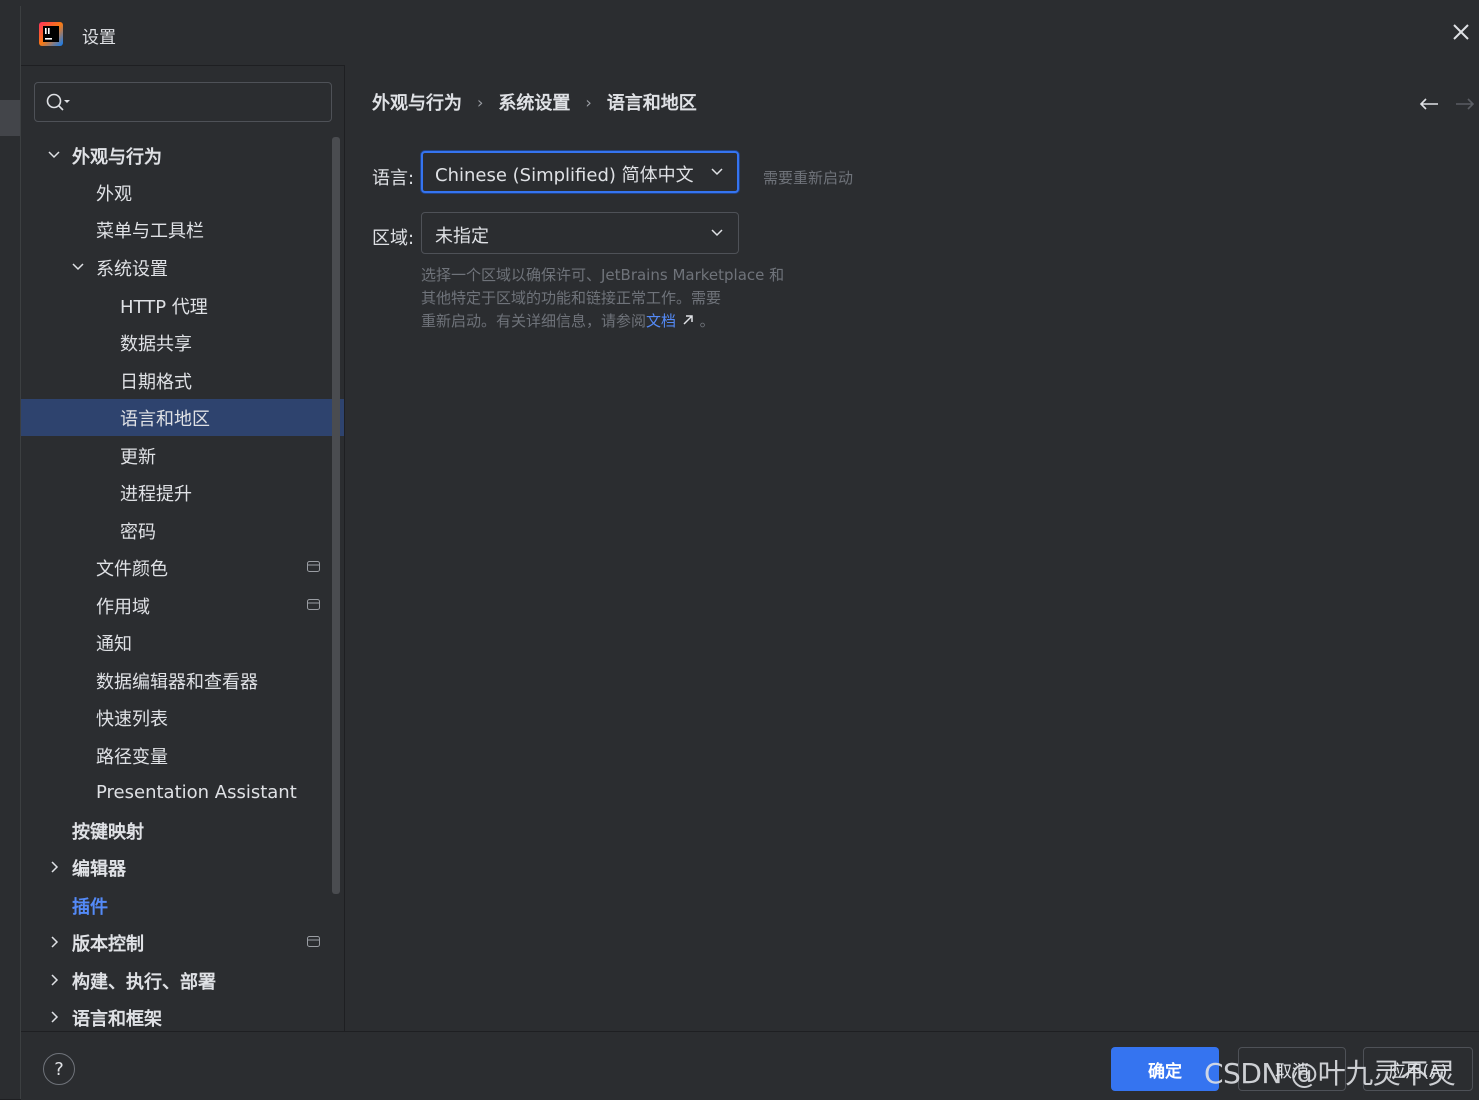 The height and width of the screenshot is (1100, 1479). I want to click on tree-item-date-formats: 日期格式, so click(183, 380).